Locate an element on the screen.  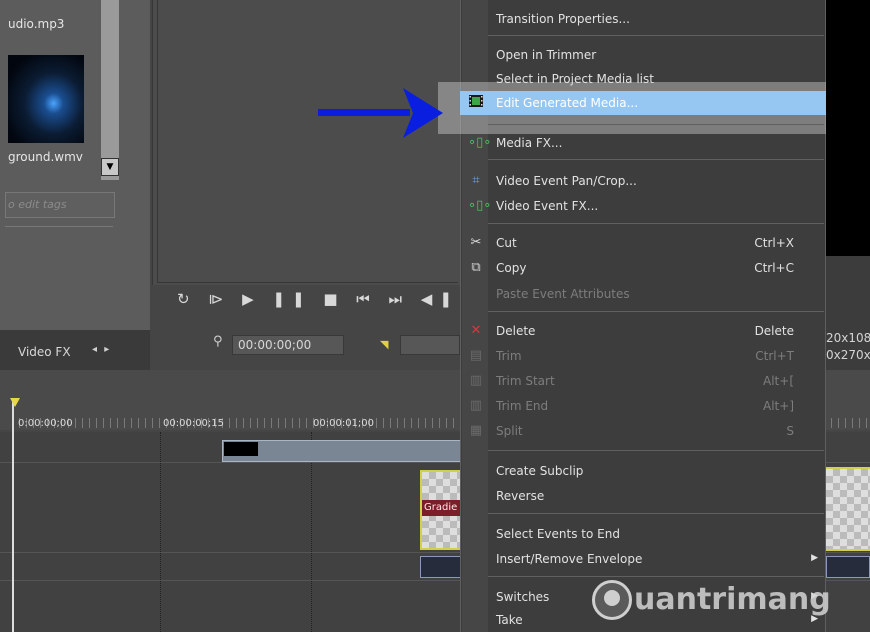
tab-scroll-arrows-icon: ◂ ▸ is located at coordinates (101, 349).